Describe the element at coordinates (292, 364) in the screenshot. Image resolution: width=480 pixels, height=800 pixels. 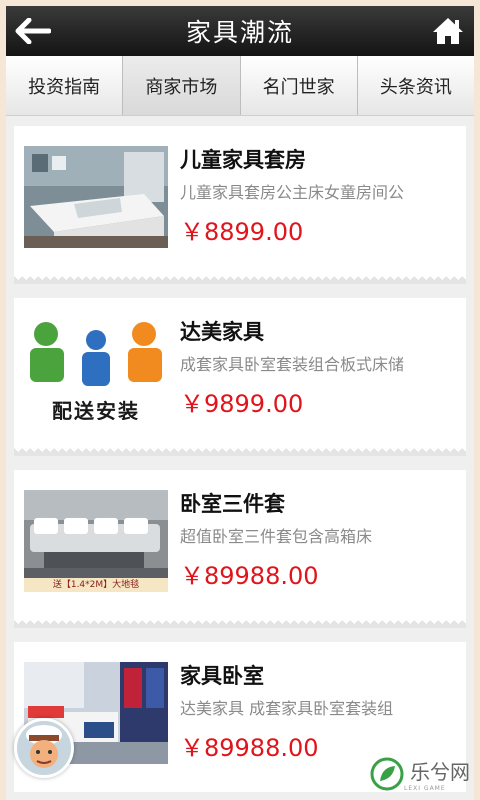
I see `product-desc: 成套家具卧室套装组合板式床储` at that location.